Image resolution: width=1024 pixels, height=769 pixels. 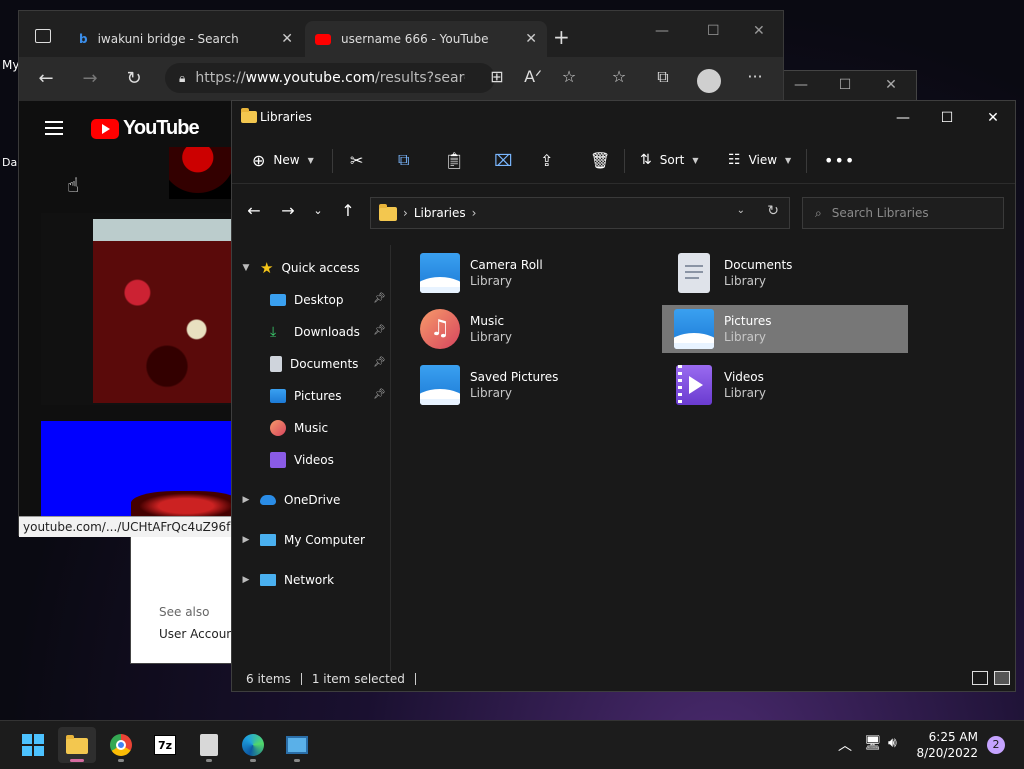 What do you see at coordinates (253, 745) in the screenshot?
I see `edge-icon` at bounding box center [253, 745].